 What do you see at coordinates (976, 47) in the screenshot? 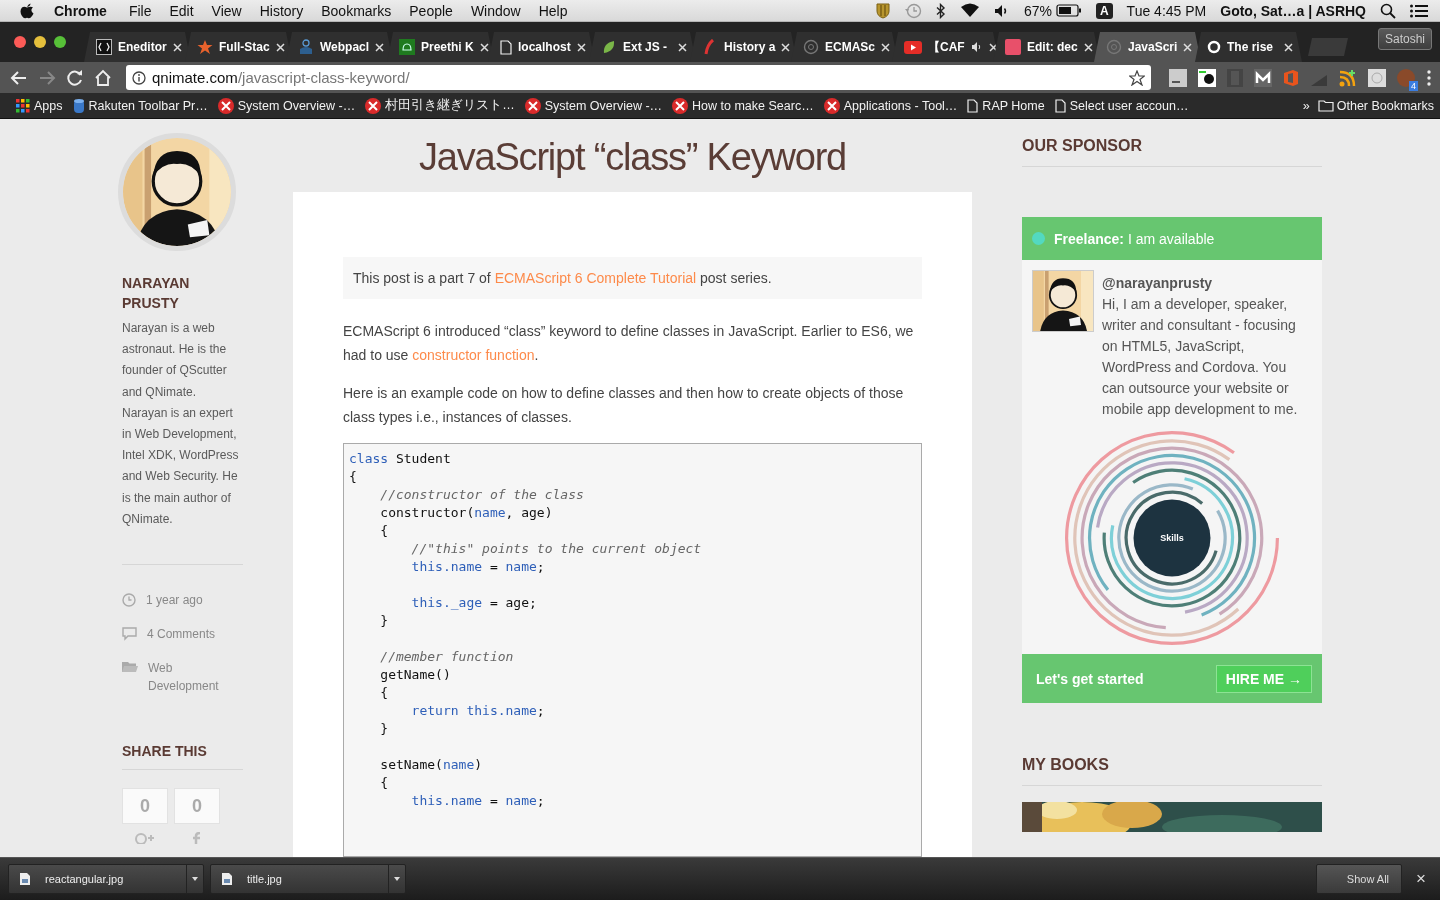
I see `speaker-icon` at bounding box center [976, 47].